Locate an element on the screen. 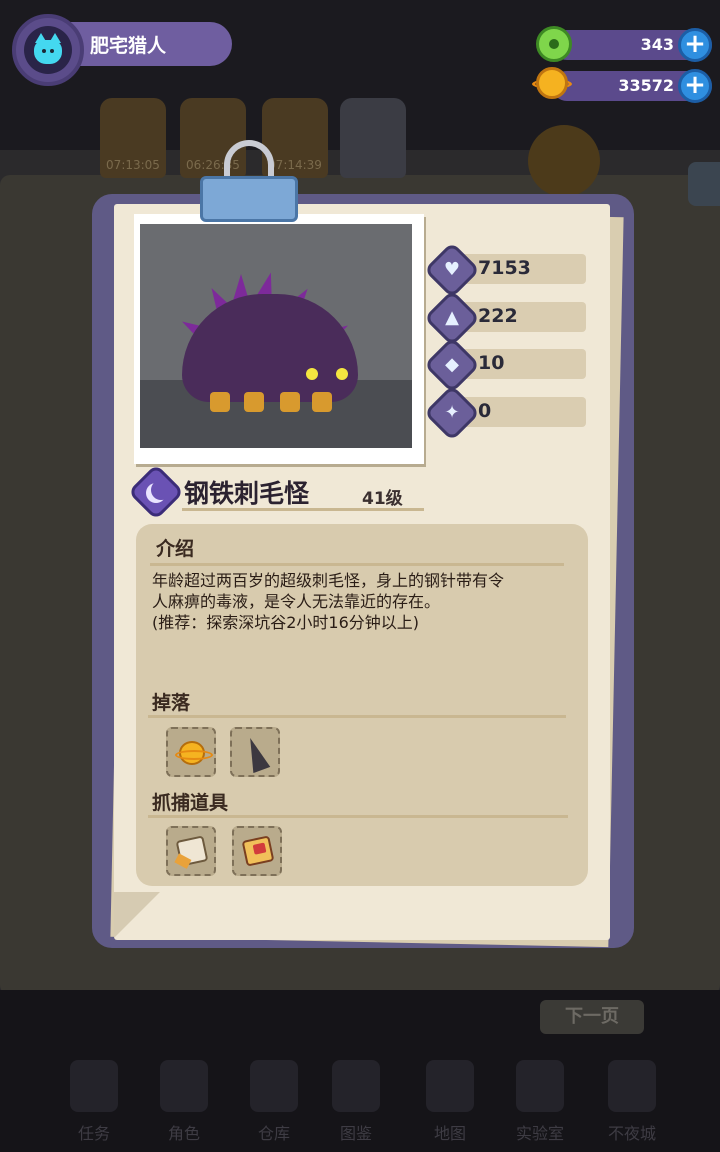 Image resolution: width=720 pixels, height=1152 pixels. moon-icon is located at coordinates (156, 493).